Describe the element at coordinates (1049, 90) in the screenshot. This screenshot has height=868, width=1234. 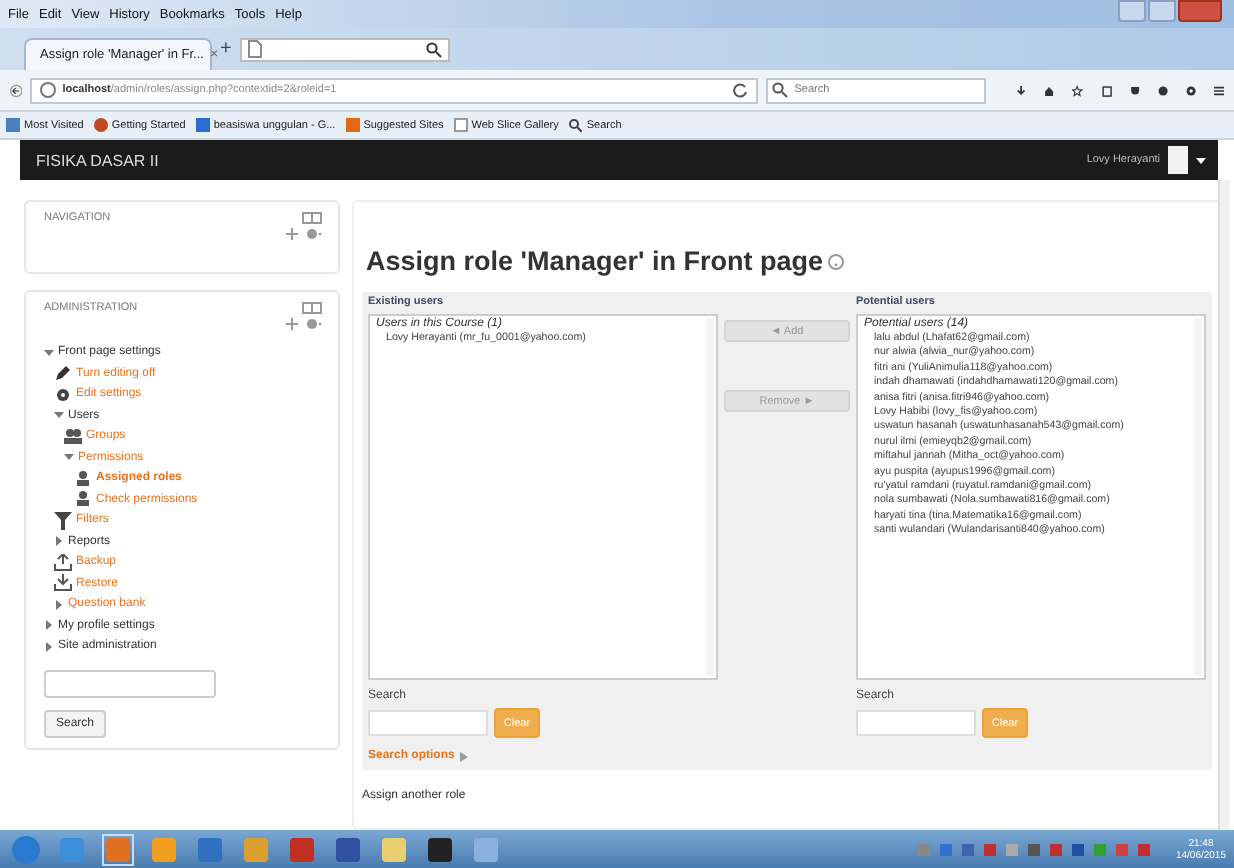
I see `home-icon` at that location.